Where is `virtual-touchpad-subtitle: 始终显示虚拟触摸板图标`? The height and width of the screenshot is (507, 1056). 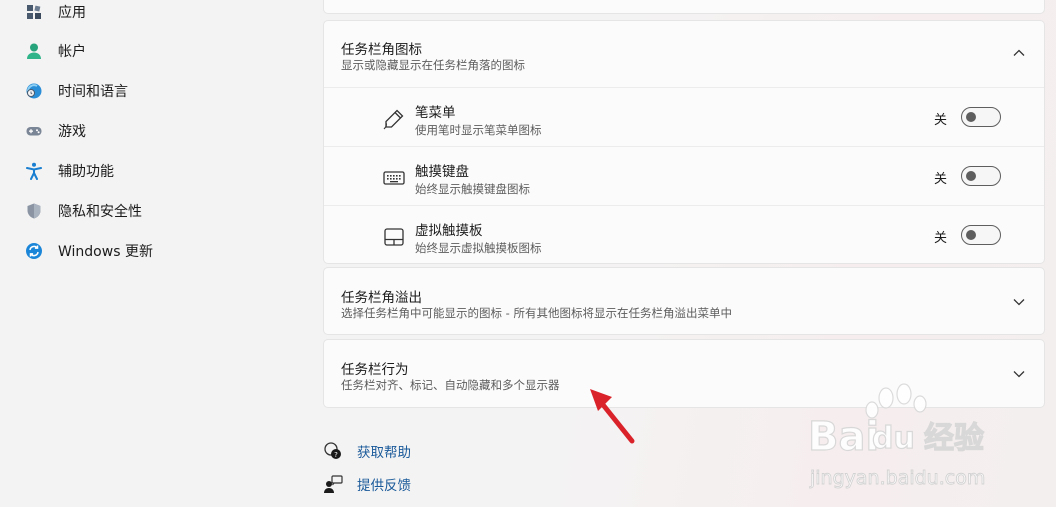
virtual-touchpad-subtitle: 始终显示虚拟触摸板图标 is located at coordinates (478, 248).